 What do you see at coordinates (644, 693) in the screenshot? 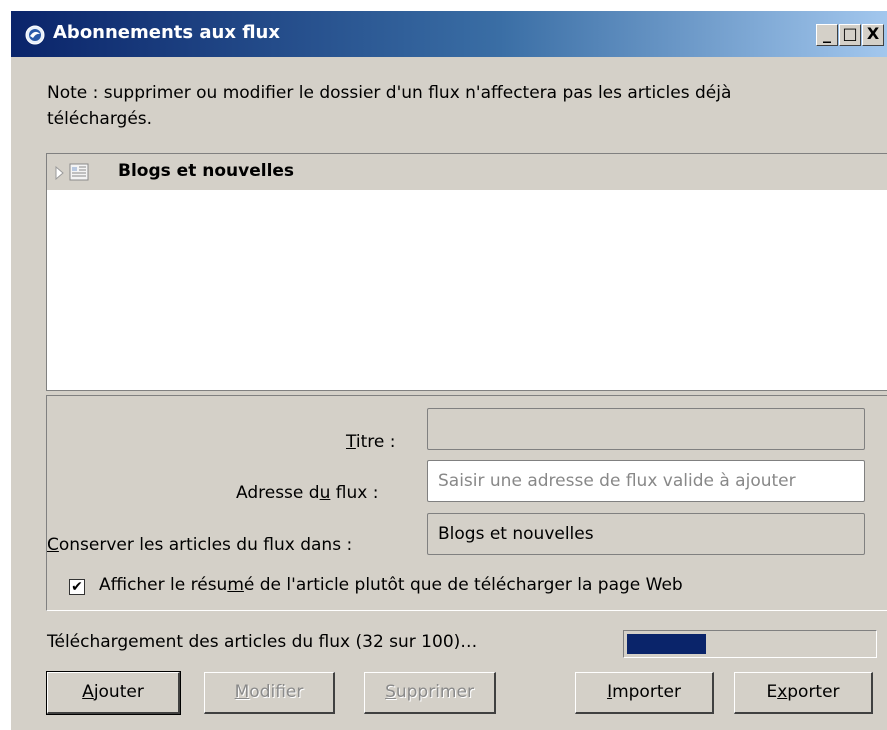
I see `import-button: Importer` at bounding box center [644, 693].